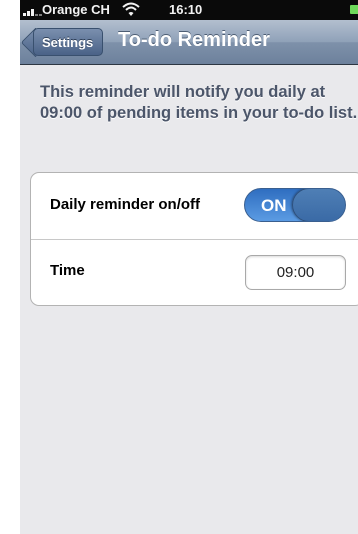  I want to click on wifi-icon, so click(131, 9).